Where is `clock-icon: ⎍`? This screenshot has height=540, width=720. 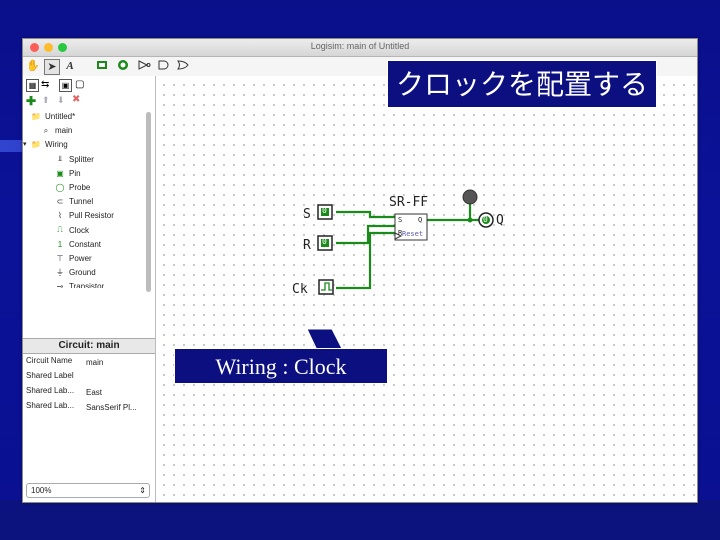
clock-icon: ⎍ is located at coordinates (60, 230).